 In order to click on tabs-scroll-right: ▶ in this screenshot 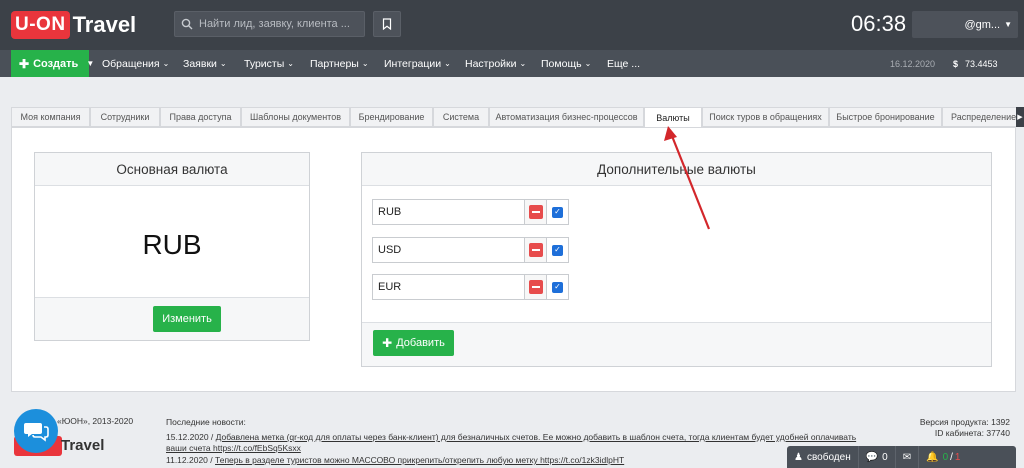, I will do `click(1020, 117)`.